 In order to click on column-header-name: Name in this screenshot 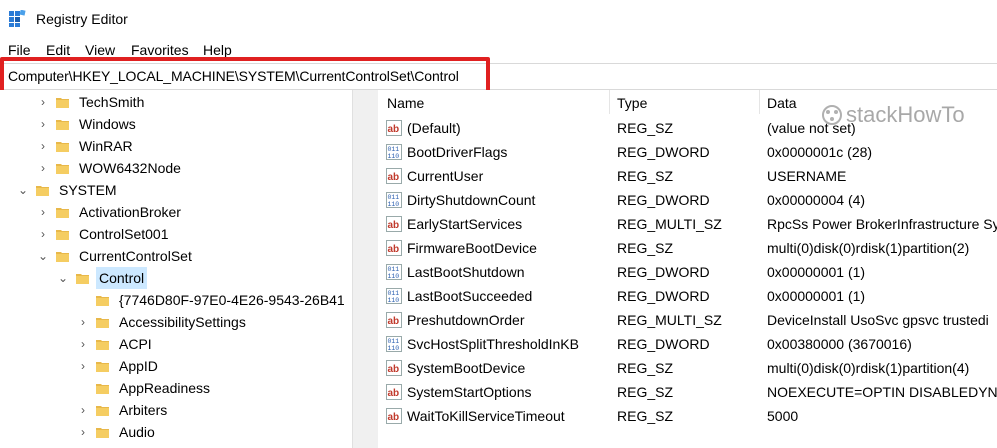, I will do `click(405, 103)`.